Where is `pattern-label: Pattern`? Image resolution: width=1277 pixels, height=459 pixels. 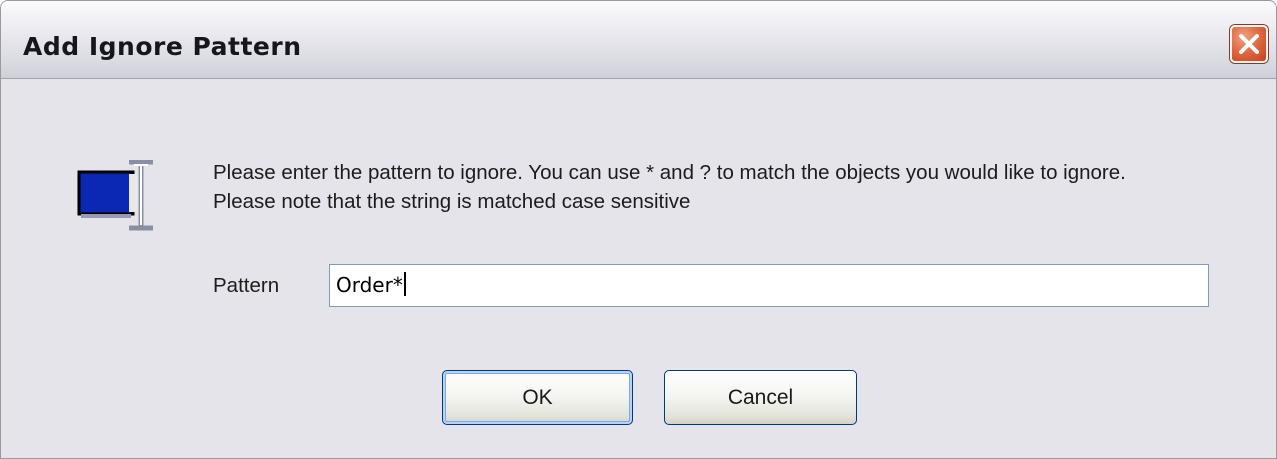
pattern-label: Pattern is located at coordinates (246, 285).